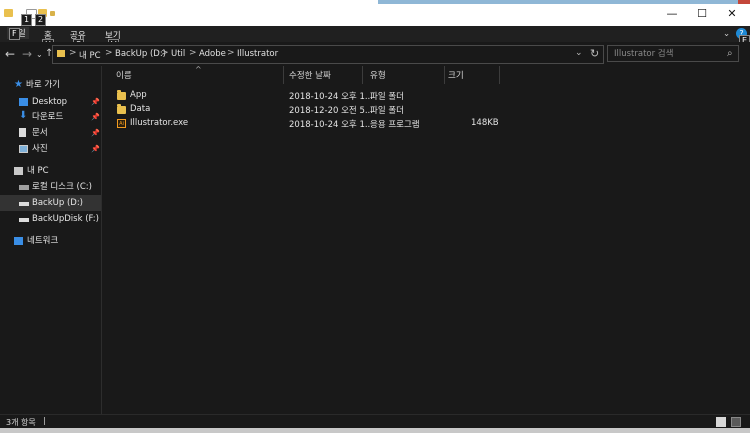 This screenshot has width=750, height=433. What do you see at coordinates (23, 115) in the screenshot?
I see `download-icon: ⬇` at bounding box center [23, 115].